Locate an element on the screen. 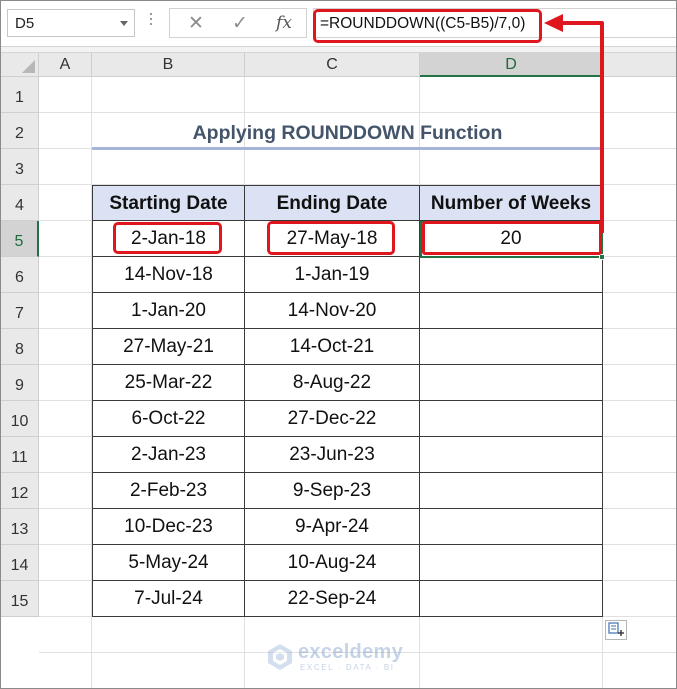  row-header-7: 7 is located at coordinates (20, 311).